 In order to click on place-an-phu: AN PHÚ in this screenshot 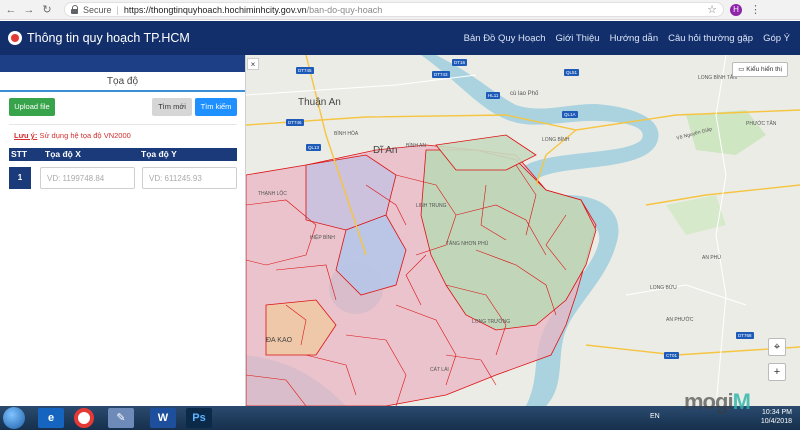, I will do `click(711, 258)`.